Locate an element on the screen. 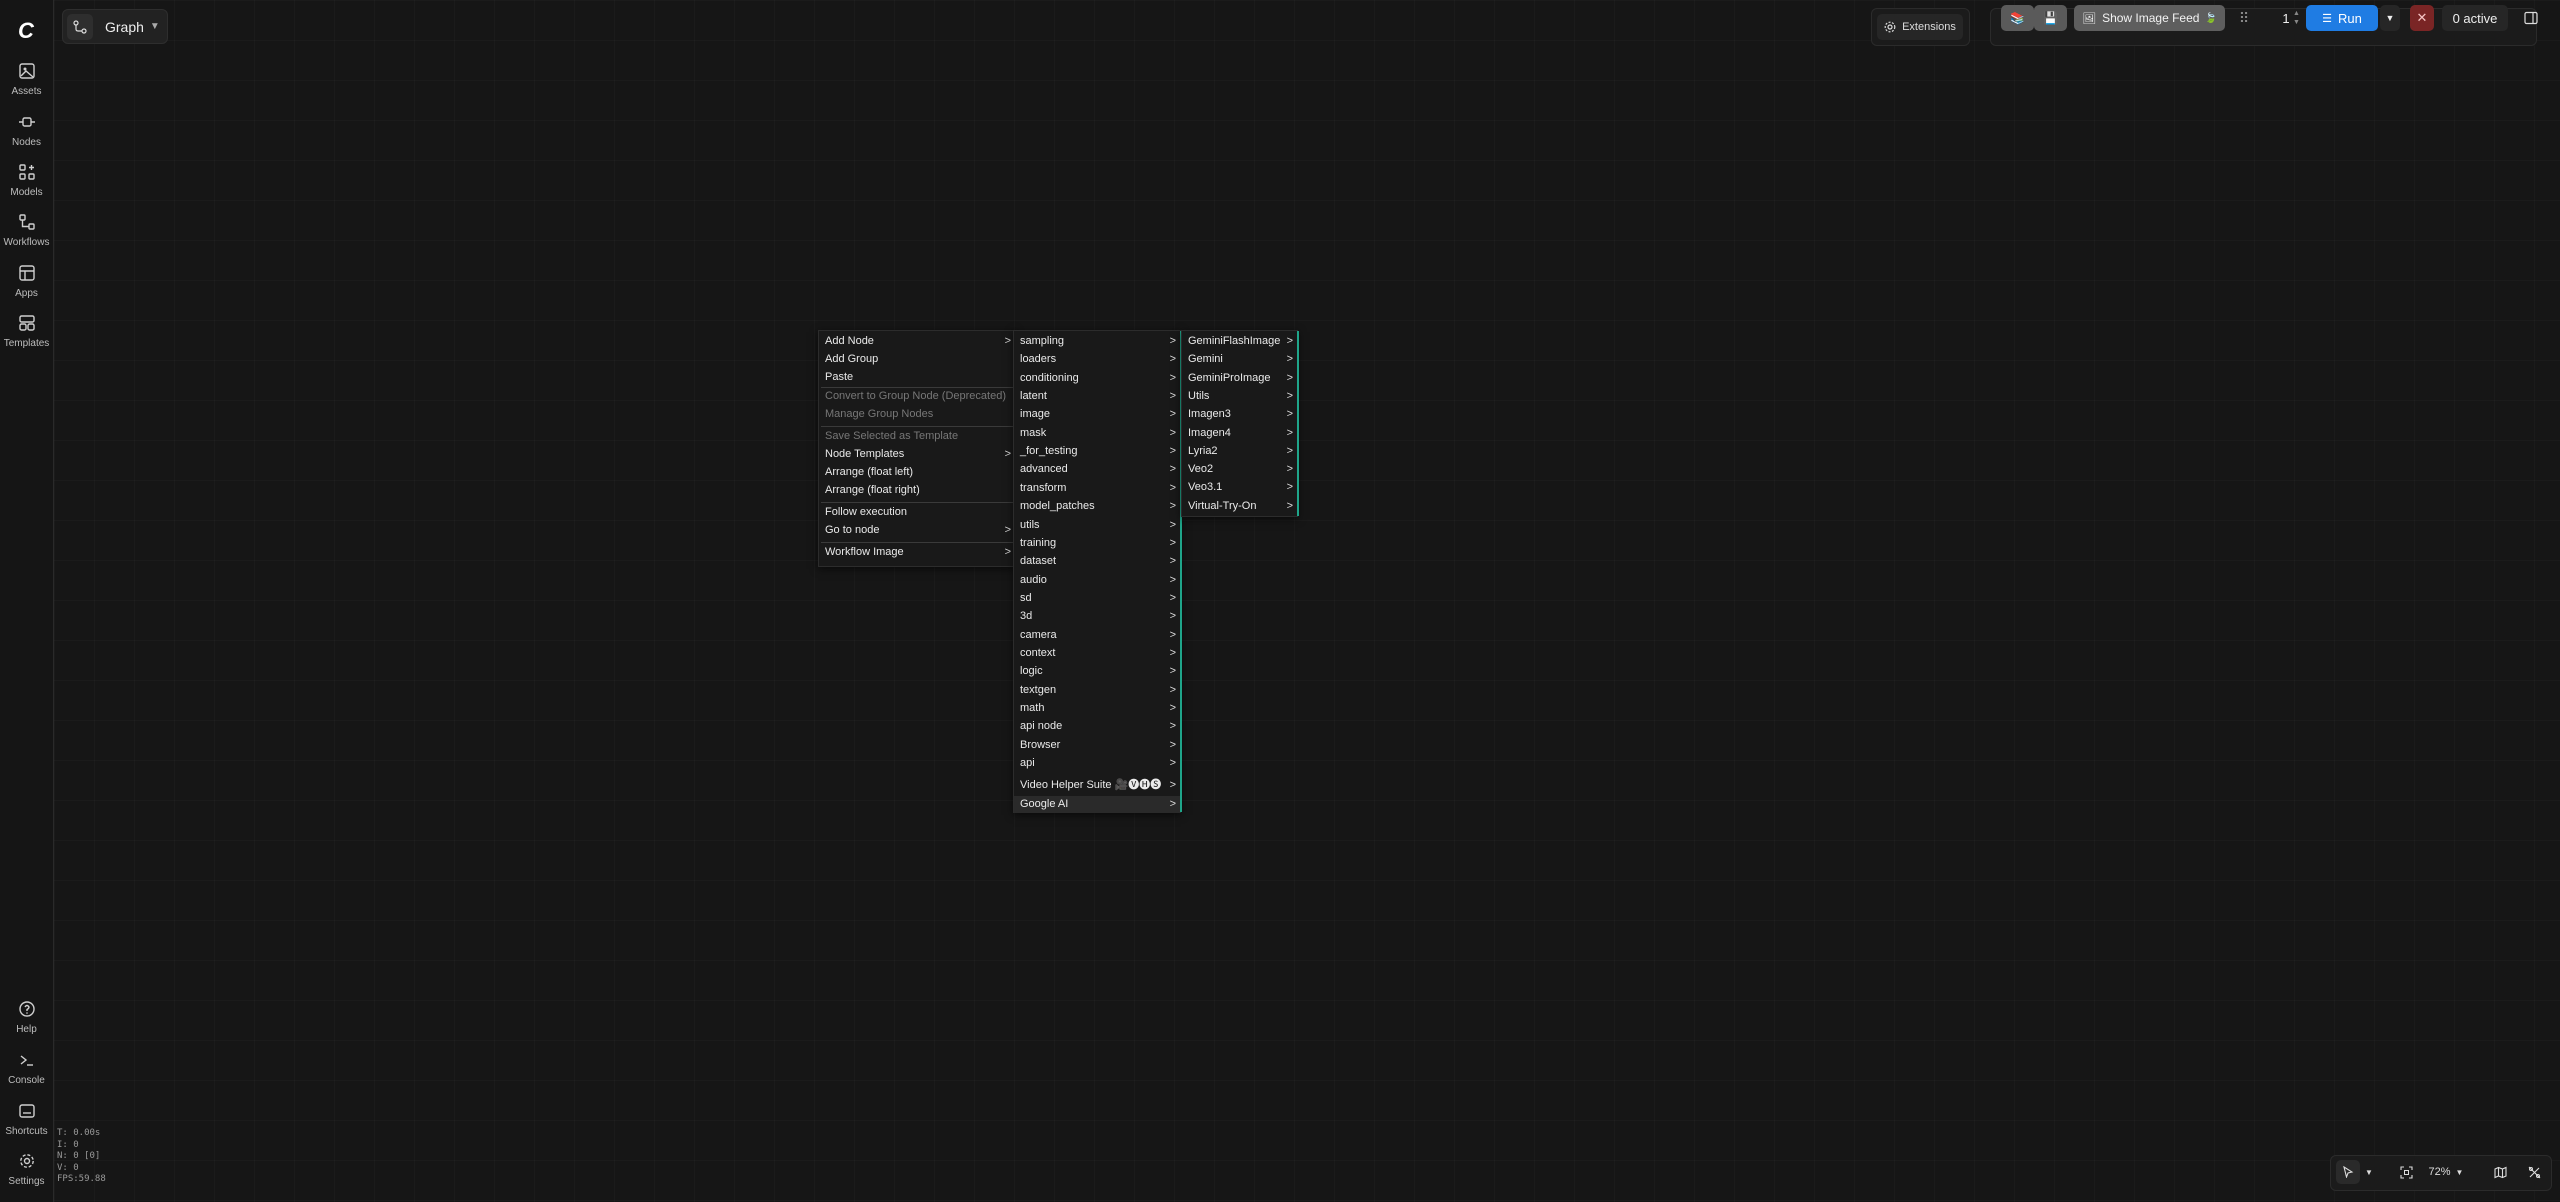  menu-item-label: Browser is located at coordinates (1040, 744).